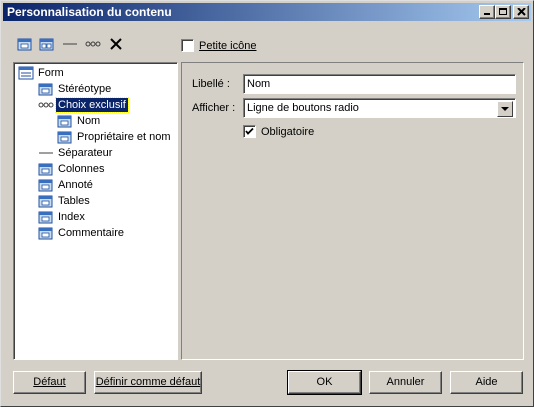  I want to click on libelle-input: Nom, so click(379, 84).